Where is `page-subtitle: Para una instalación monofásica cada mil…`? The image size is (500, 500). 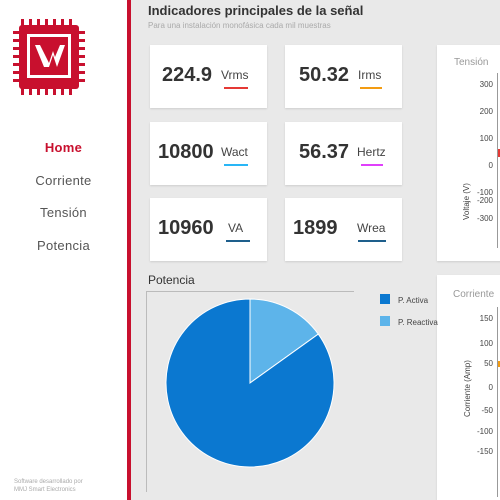
page-subtitle: Para una instalación monofásica cada mil… is located at coordinates (239, 25).